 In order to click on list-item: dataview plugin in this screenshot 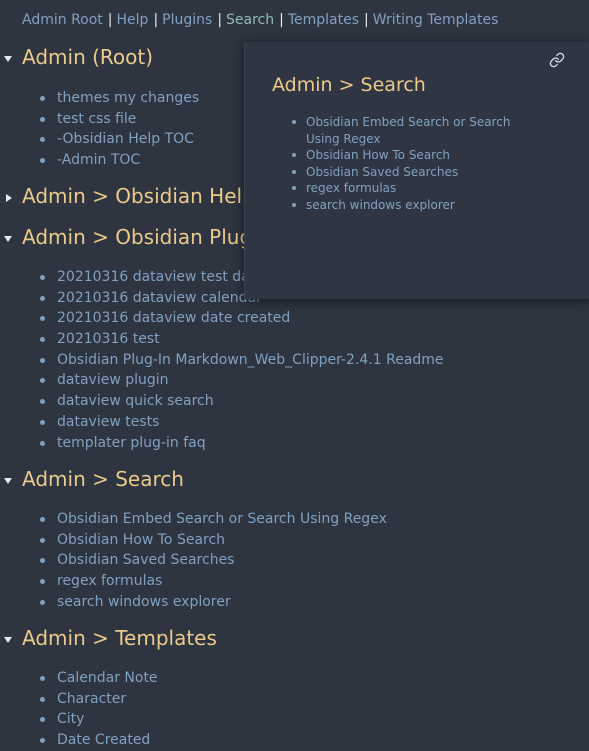, I will do `click(294, 380)`.